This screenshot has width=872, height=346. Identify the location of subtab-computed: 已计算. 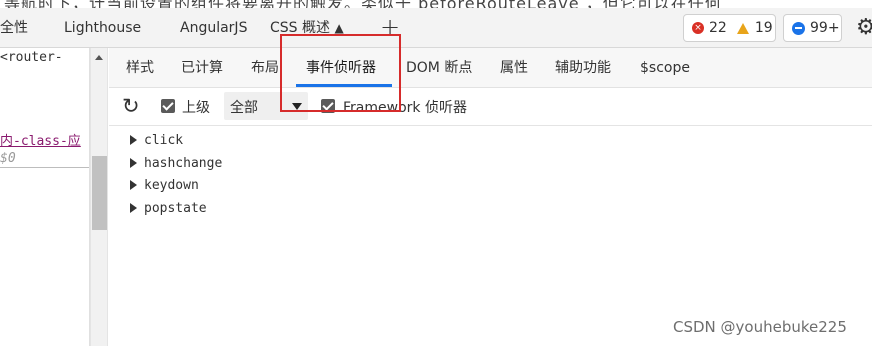
(202, 68).